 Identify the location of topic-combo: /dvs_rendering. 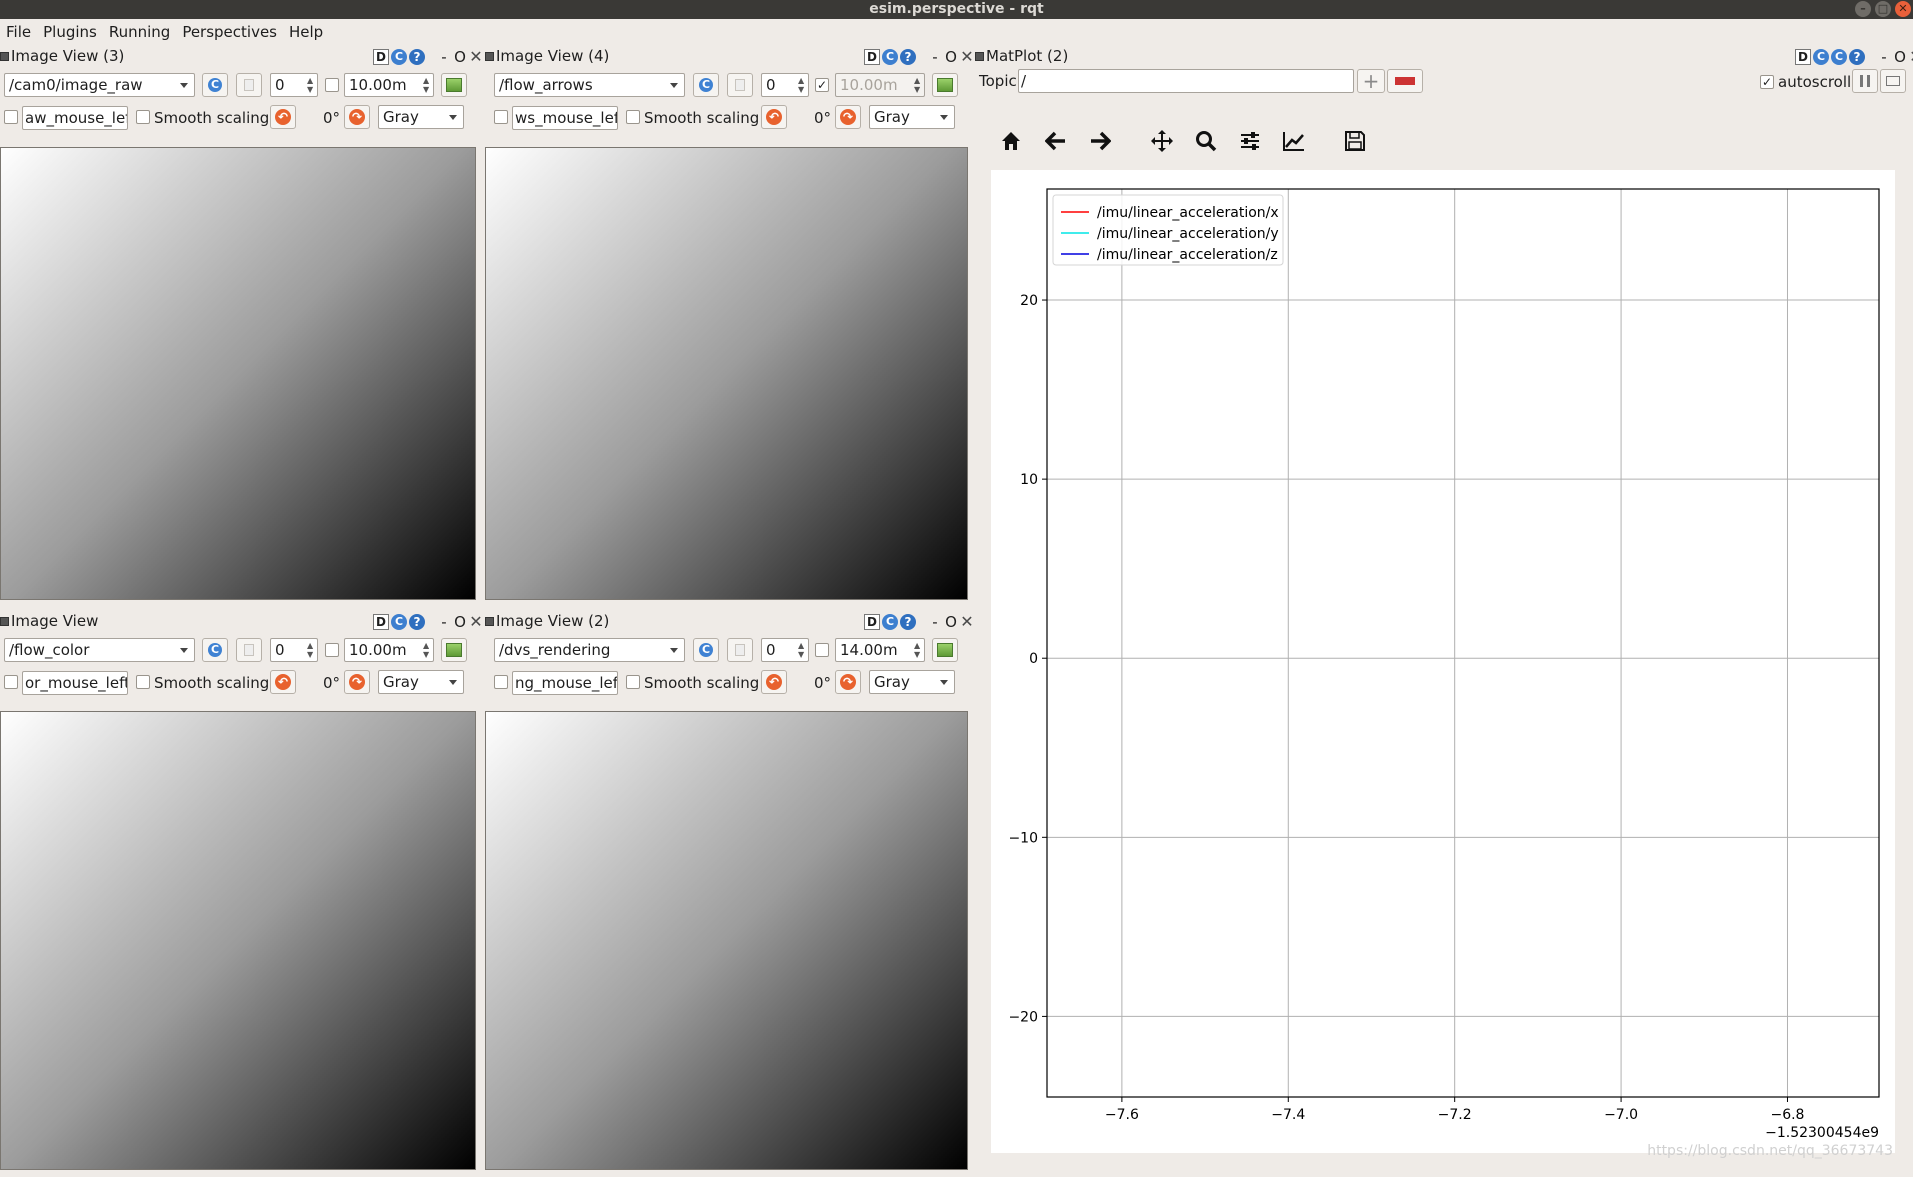
(589, 650).